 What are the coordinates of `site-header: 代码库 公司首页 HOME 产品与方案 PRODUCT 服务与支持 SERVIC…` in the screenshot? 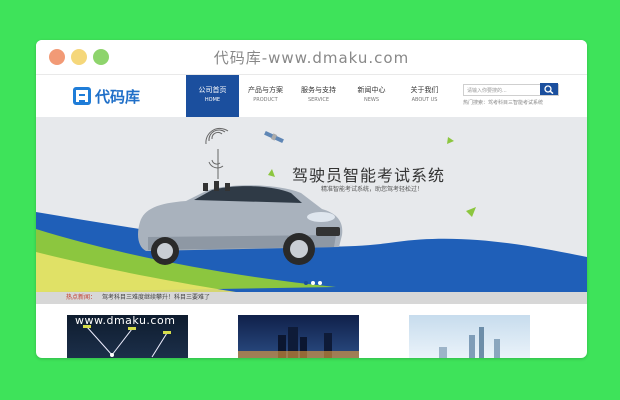 It's located at (311, 96).